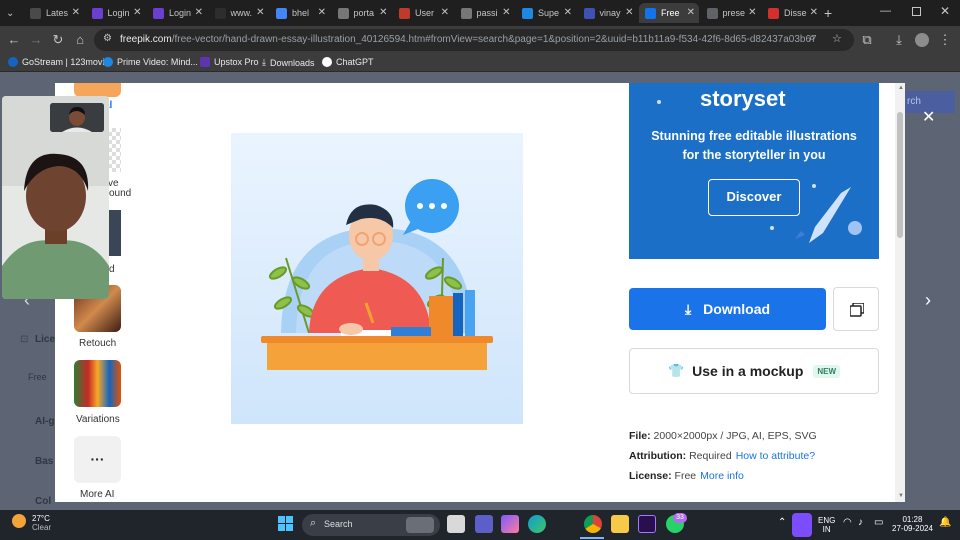 The width and height of the screenshot is (960, 540). What do you see at coordinates (901, 496) in the screenshot?
I see `scroll-down-icon: ▼` at bounding box center [901, 496].